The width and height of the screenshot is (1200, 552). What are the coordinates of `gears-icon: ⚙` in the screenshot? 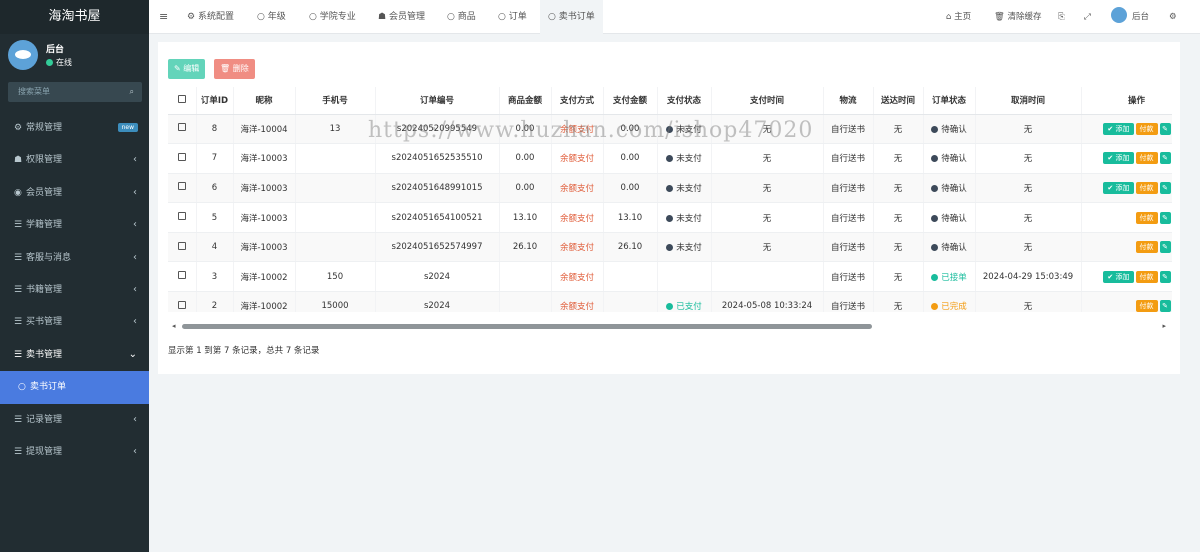 It's located at (18, 128).